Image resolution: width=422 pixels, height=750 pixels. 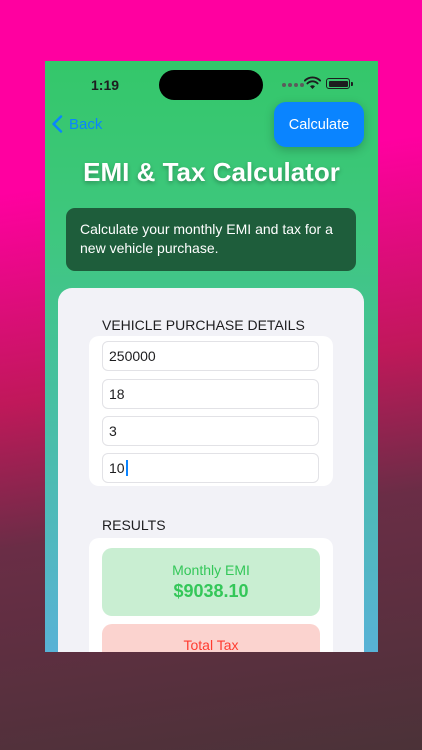 I want to click on total-tax-label: Total Tax, so click(x=211, y=644).